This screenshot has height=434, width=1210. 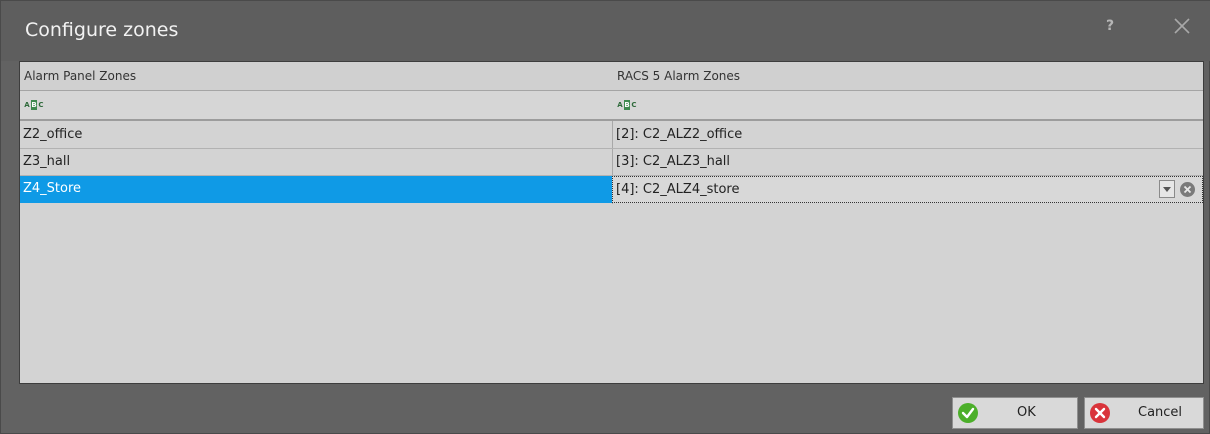 What do you see at coordinates (907, 189) in the screenshot?
I see `racs-zone-combobox: [4]: C2_ALZ4_store` at bounding box center [907, 189].